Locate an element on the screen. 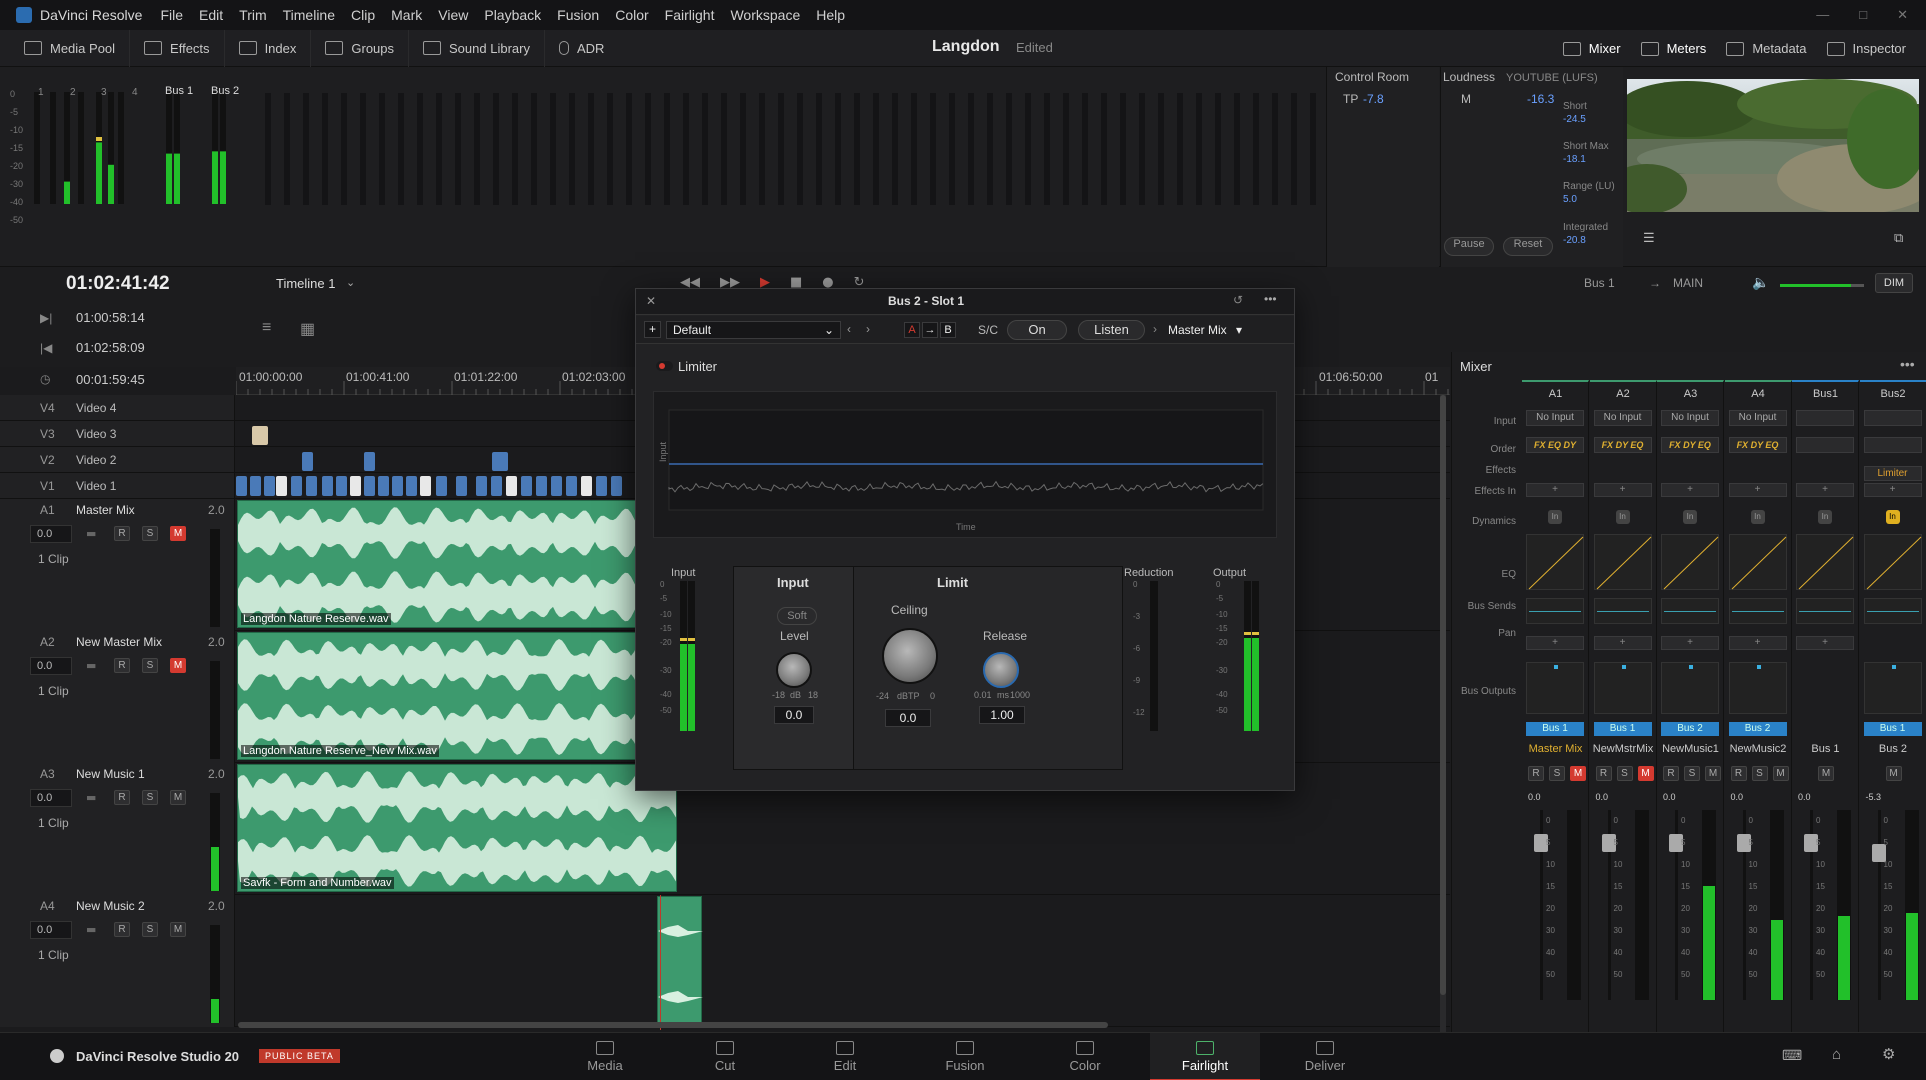  preset-dropdown: Default ⌄ is located at coordinates (753, 330).